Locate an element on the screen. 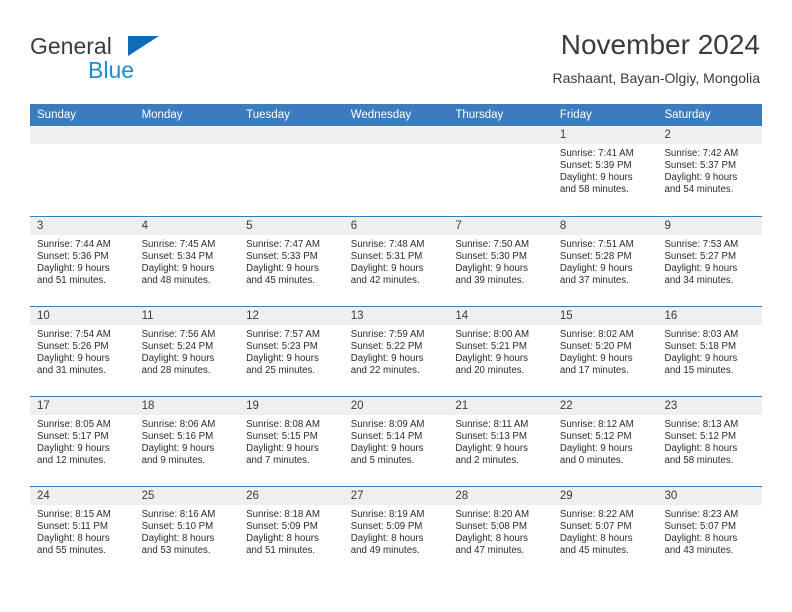 The width and height of the screenshot is (792, 612). day-info-line: Sunset: 5:18 PM is located at coordinates (700, 347).